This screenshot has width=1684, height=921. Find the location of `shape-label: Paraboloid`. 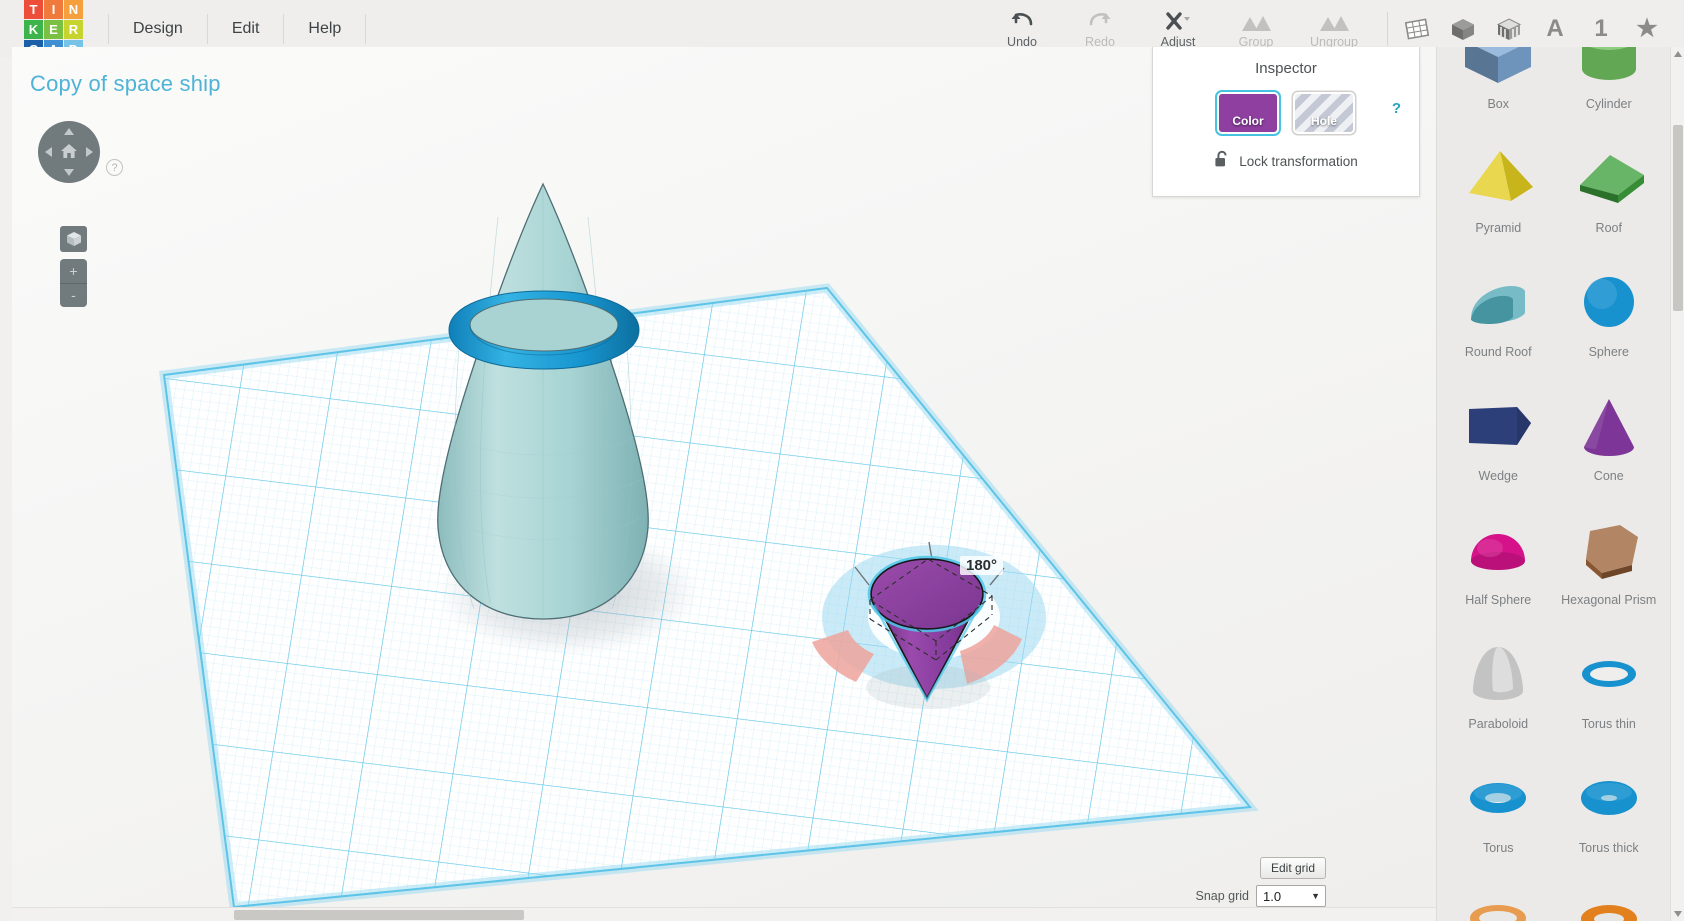

shape-label: Paraboloid is located at coordinates (1498, 724).